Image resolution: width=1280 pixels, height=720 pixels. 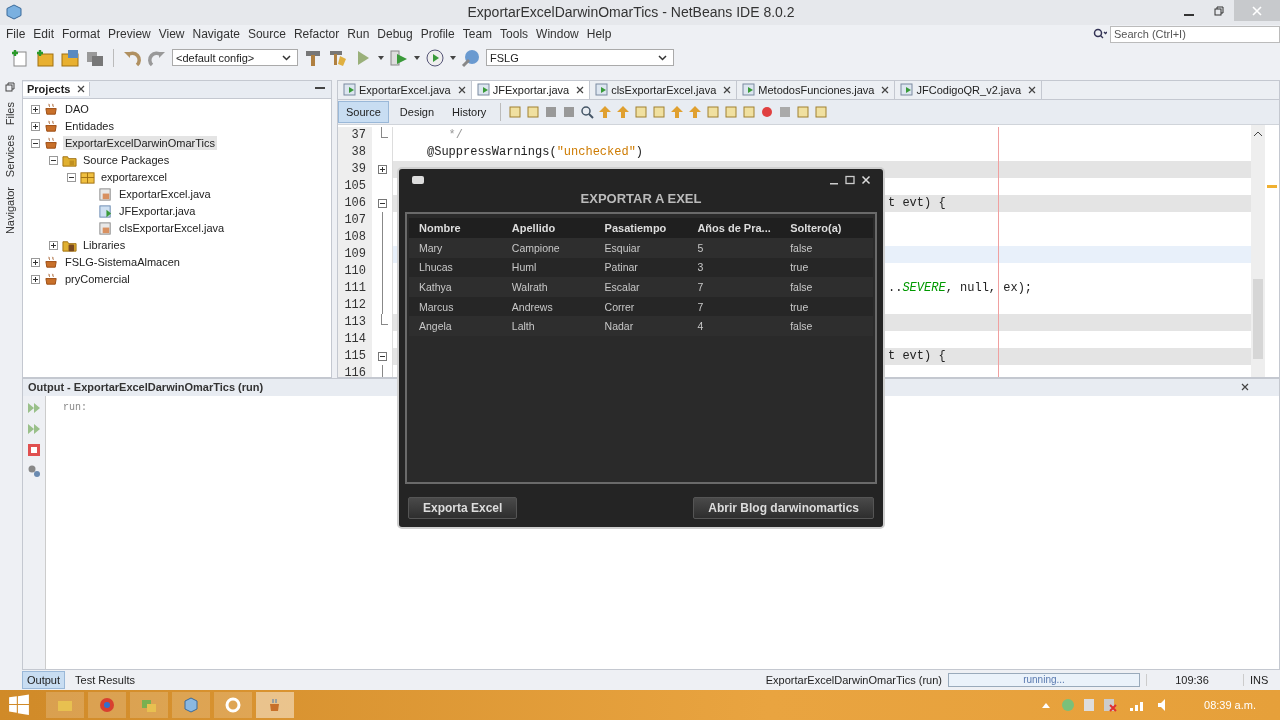 What do you see at coordinates (57, 89) in the screenshot?
I see `projects-tab: Projects` at bounding box center [57, 89].